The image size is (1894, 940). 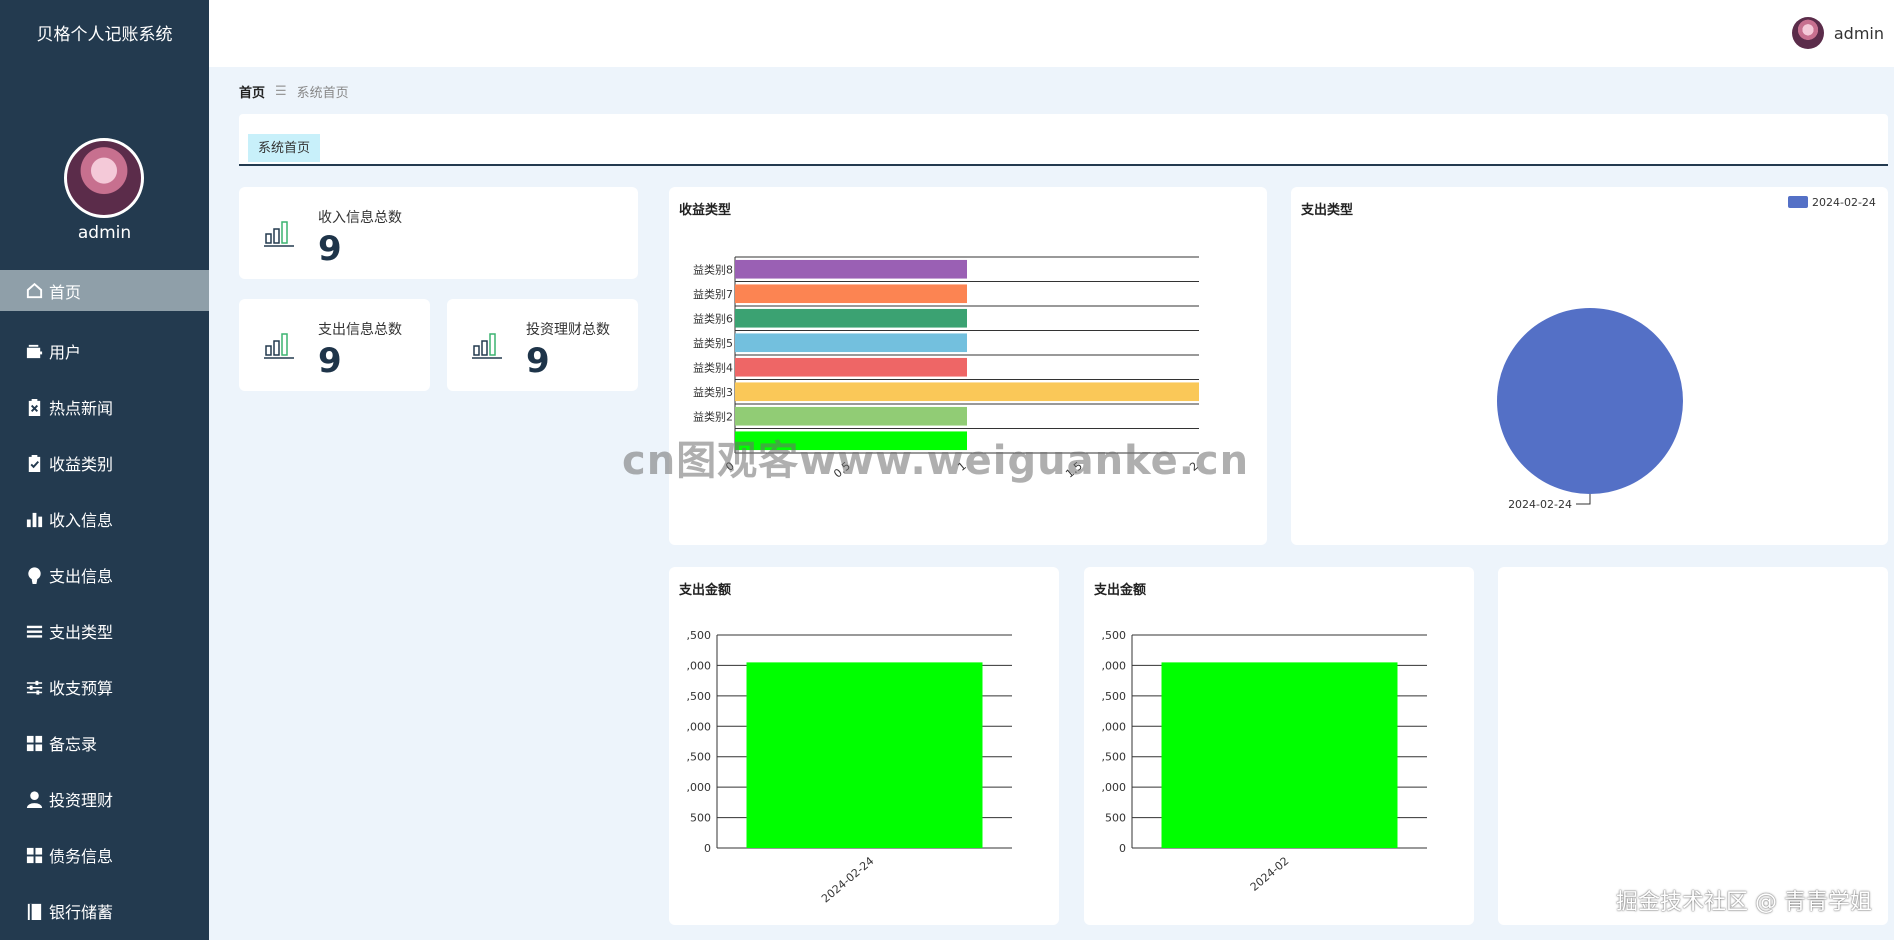 I want to click on sidebar-item-expense-type: 支出类型, so click(x=104, y=631).